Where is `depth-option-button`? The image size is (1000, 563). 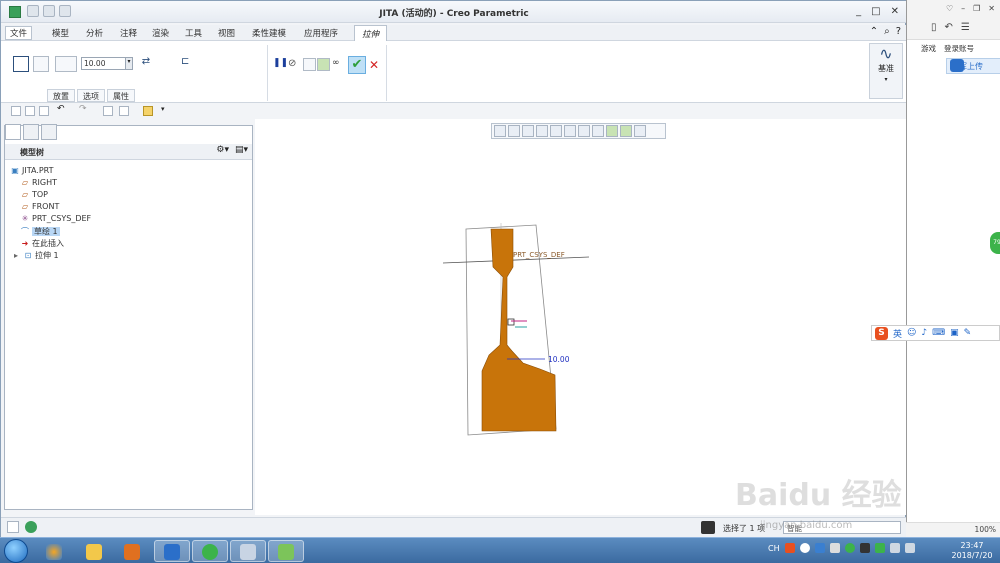
depth-option-button is located at coordinates (66, 64).